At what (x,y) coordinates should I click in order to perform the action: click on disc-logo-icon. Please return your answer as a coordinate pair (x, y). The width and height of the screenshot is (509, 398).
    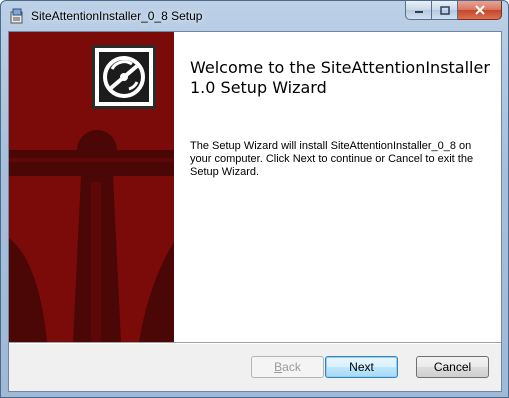
    Looking at the image, I should click on (124, 77).